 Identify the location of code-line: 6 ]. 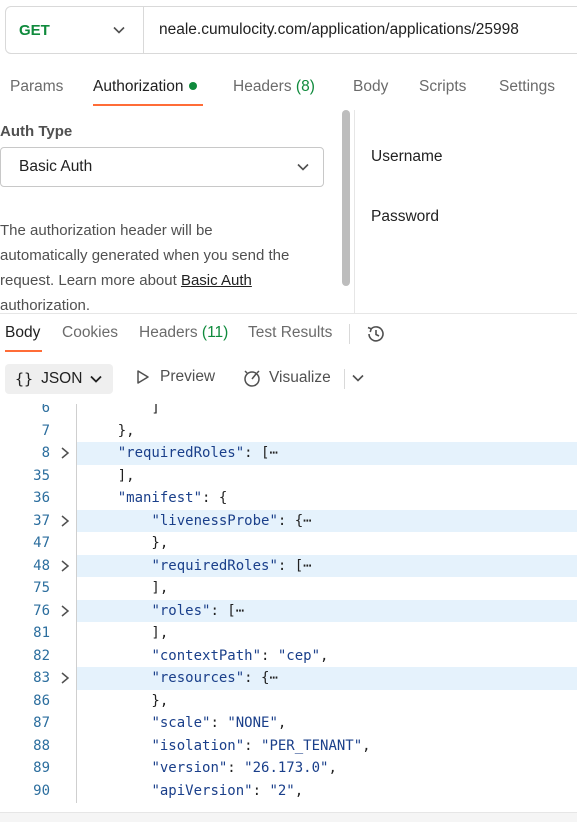
(288, 412).